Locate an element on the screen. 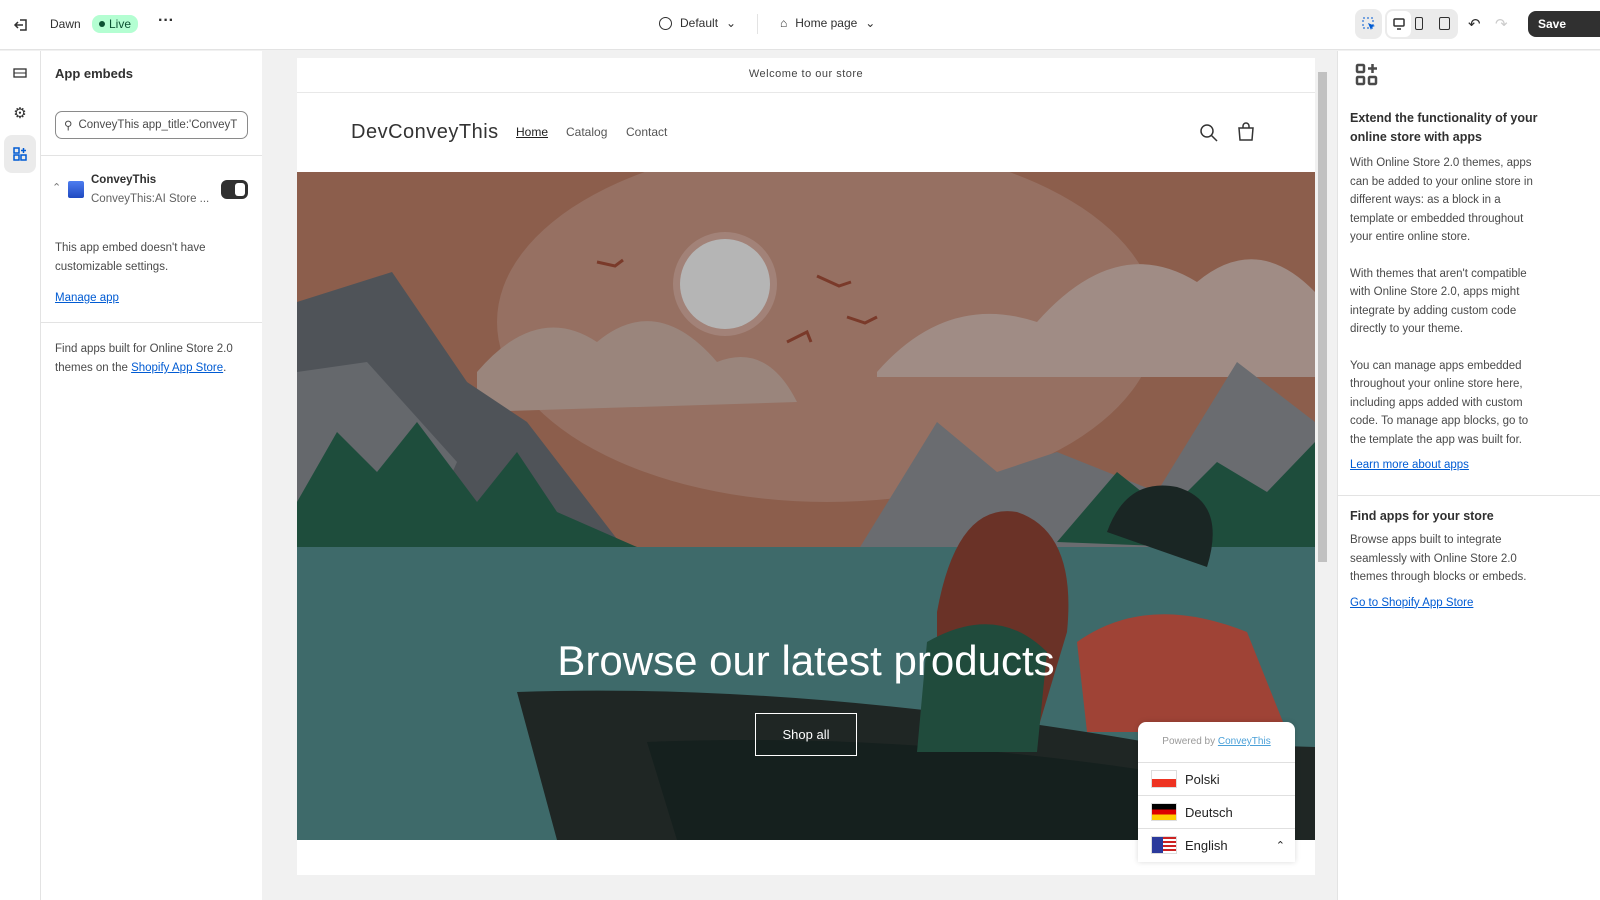 The height and width of the screenshot is (900, 1600). status-badge: Live is located at coordinates (115, 24).